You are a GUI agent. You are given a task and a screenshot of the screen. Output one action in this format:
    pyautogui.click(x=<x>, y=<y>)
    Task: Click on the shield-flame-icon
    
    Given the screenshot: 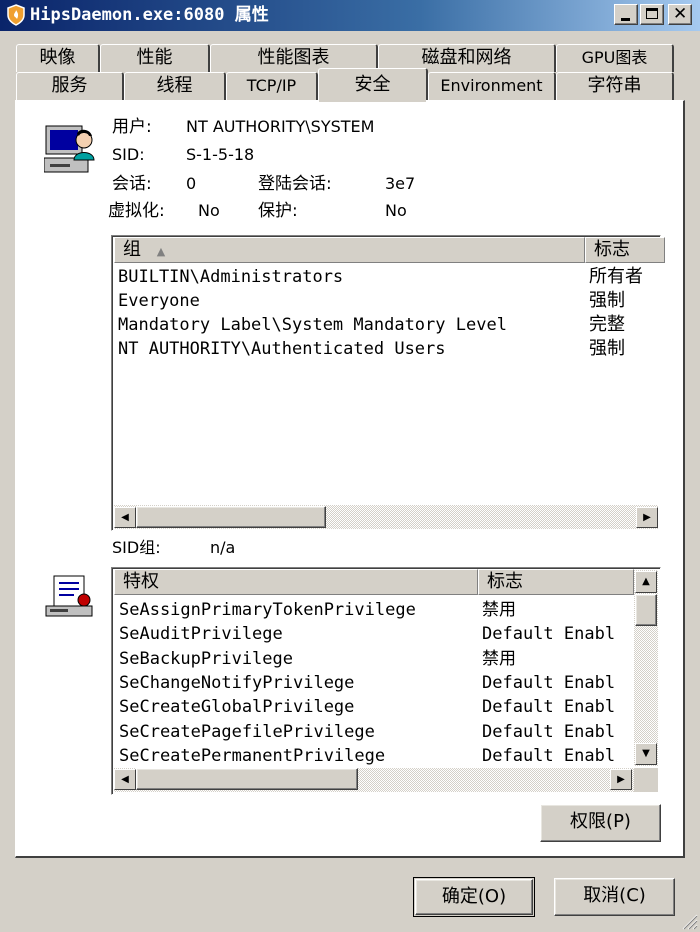 What is the action you would take?
    pyautogui.click(x=16, y=15)
    